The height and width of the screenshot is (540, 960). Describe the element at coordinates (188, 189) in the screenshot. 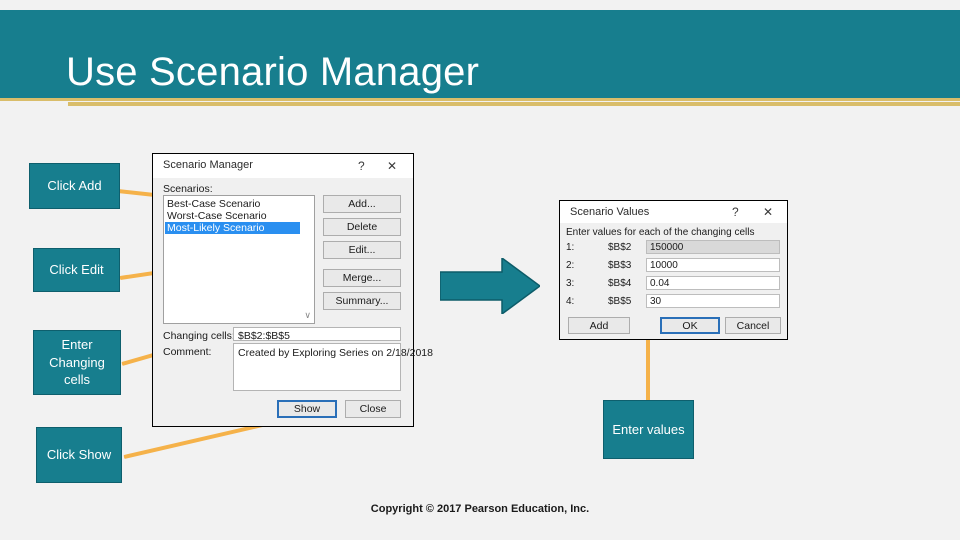

I see `scenarios-label: Scenarios:` at that location.